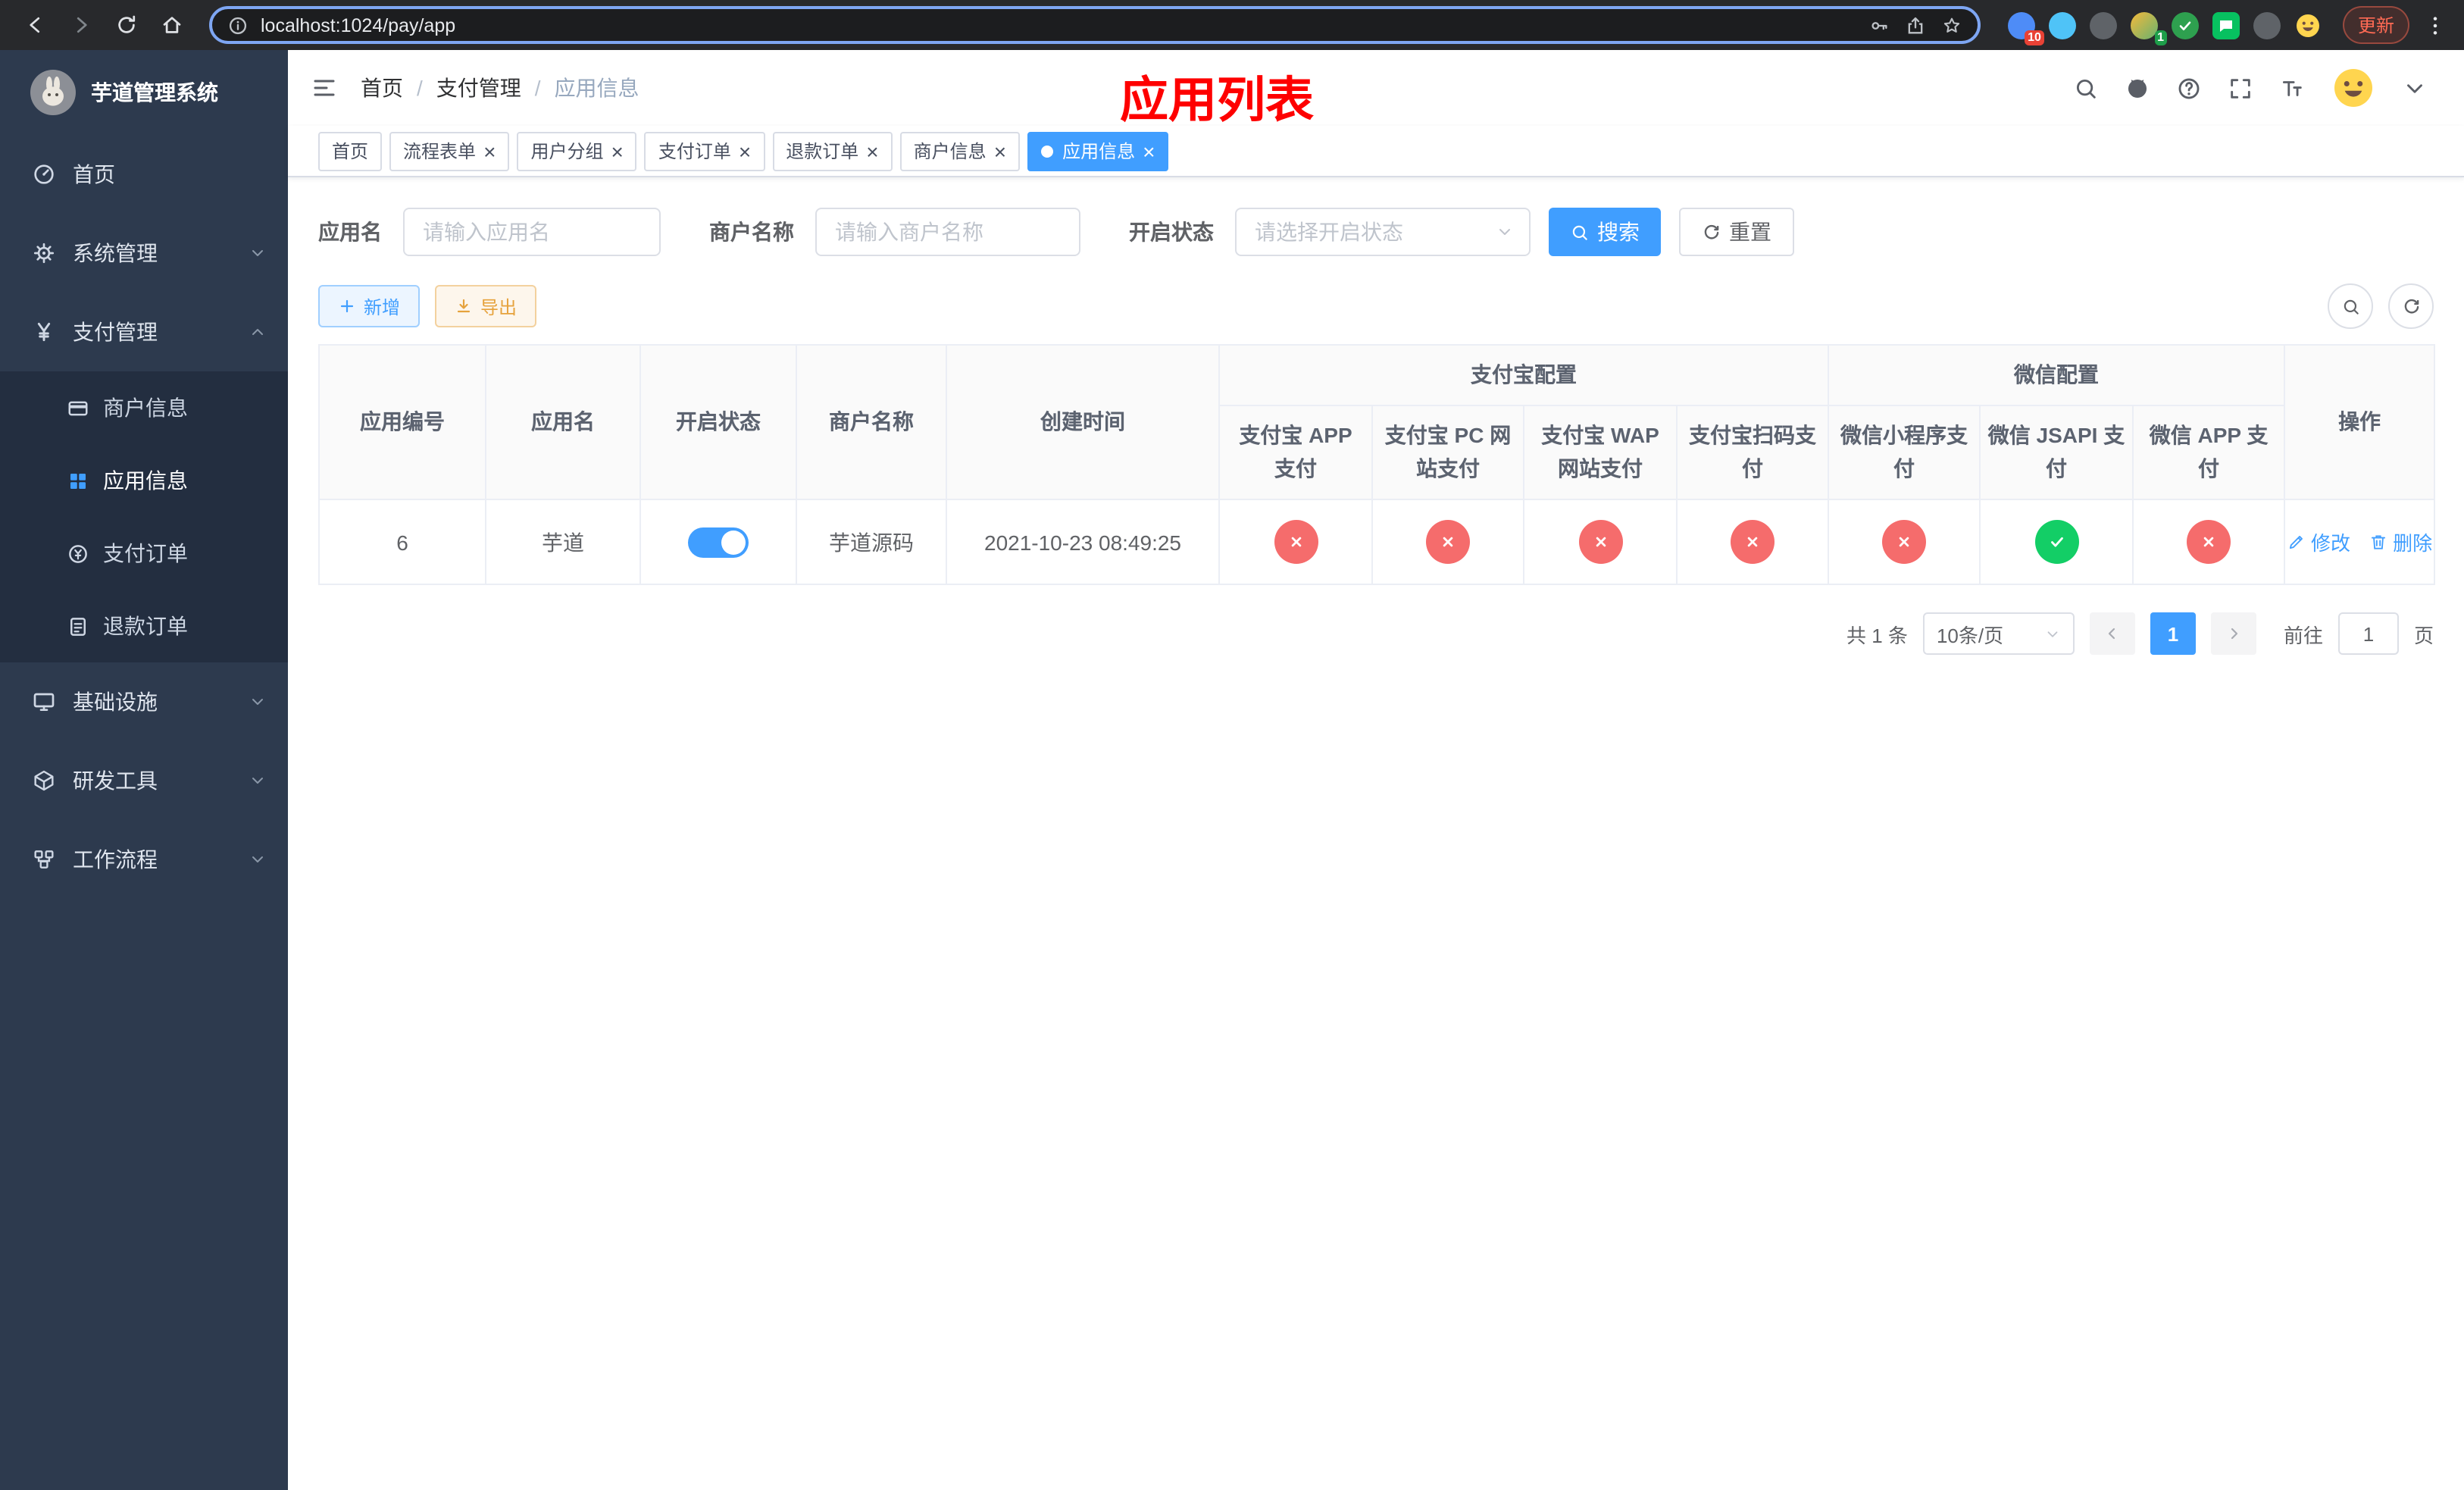 The image size is (2464, 1490). I want to click on sidebar-item-label: 退款订单, so click(145, 626).